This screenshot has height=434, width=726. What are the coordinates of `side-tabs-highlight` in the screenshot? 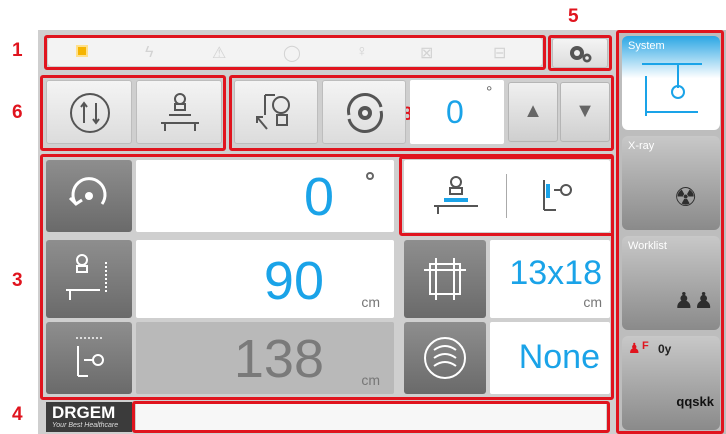 It's located at (670, 232).